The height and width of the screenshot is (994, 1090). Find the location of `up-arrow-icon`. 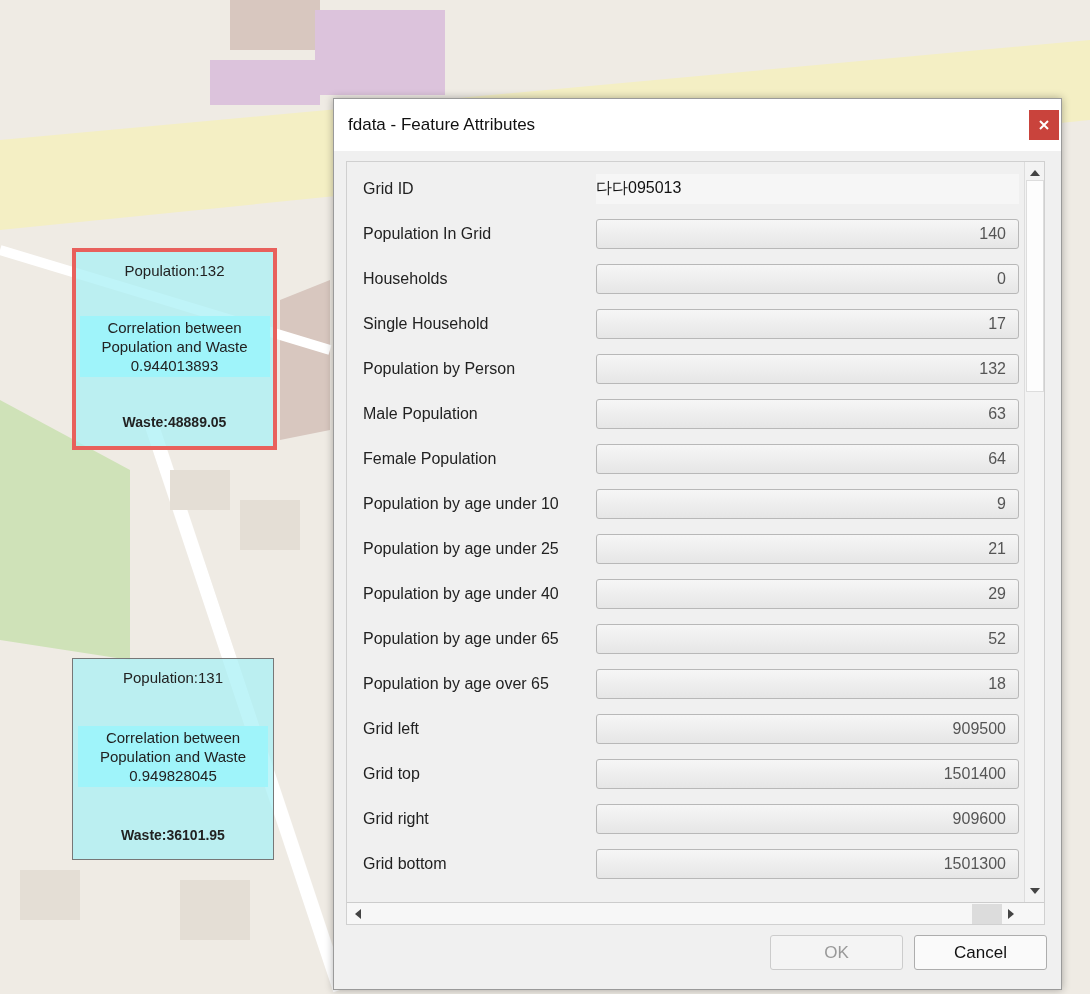

up-arrow-icon is located at coordinates (1034, 173).